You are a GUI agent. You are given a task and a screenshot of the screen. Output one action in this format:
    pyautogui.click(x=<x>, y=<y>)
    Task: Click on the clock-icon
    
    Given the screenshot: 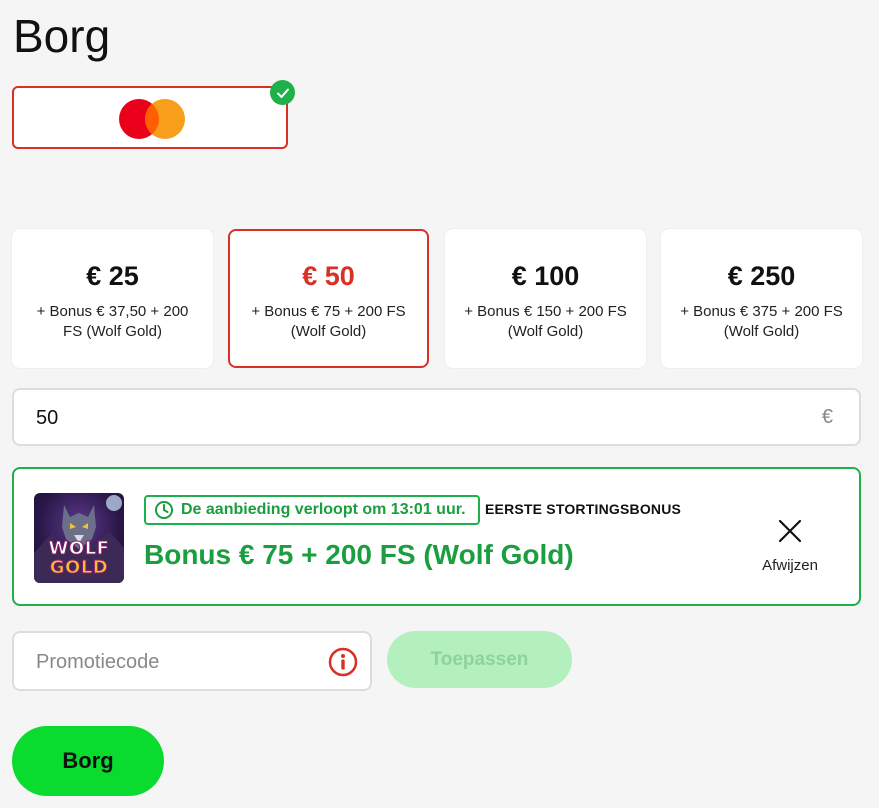 What is the action you would take?
    pyautogui.click(x=164, y=510)
    